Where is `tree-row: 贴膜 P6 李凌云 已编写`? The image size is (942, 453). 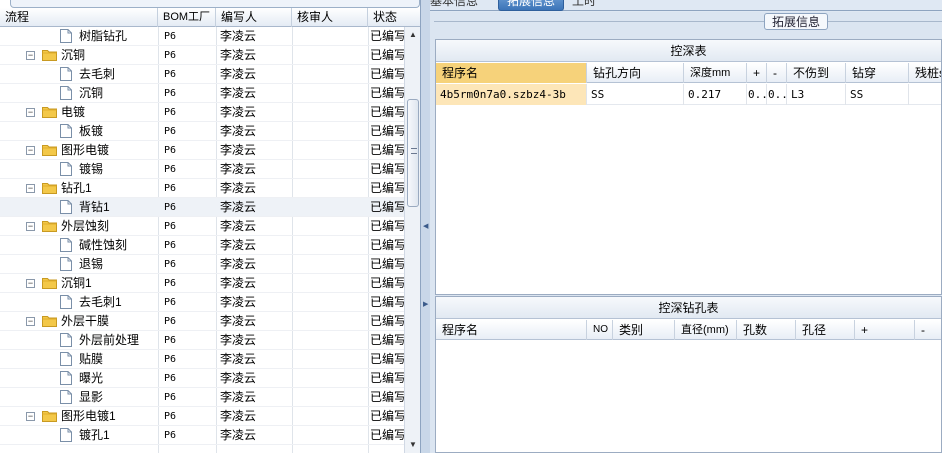 tree-row: 贴膜 P6 李凌云 已编写 is located at coordinates (202, 359).